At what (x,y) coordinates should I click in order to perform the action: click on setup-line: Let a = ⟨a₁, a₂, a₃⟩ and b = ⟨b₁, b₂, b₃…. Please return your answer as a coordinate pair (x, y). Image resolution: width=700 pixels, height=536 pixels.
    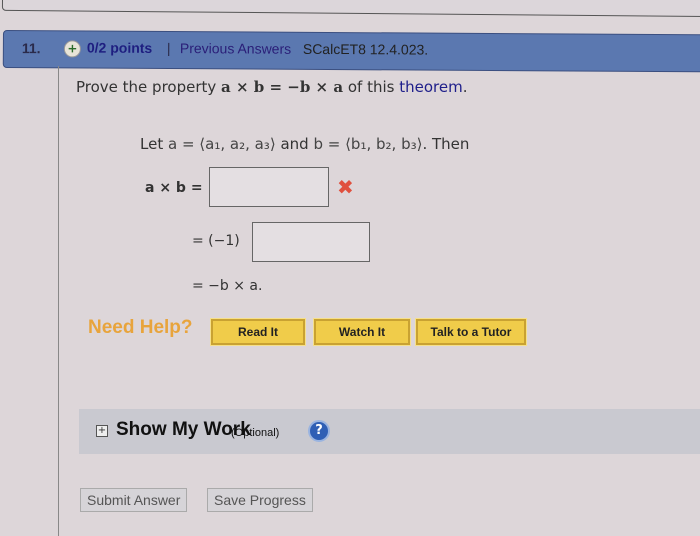
    Looking at the image, I should click on (304, 144).